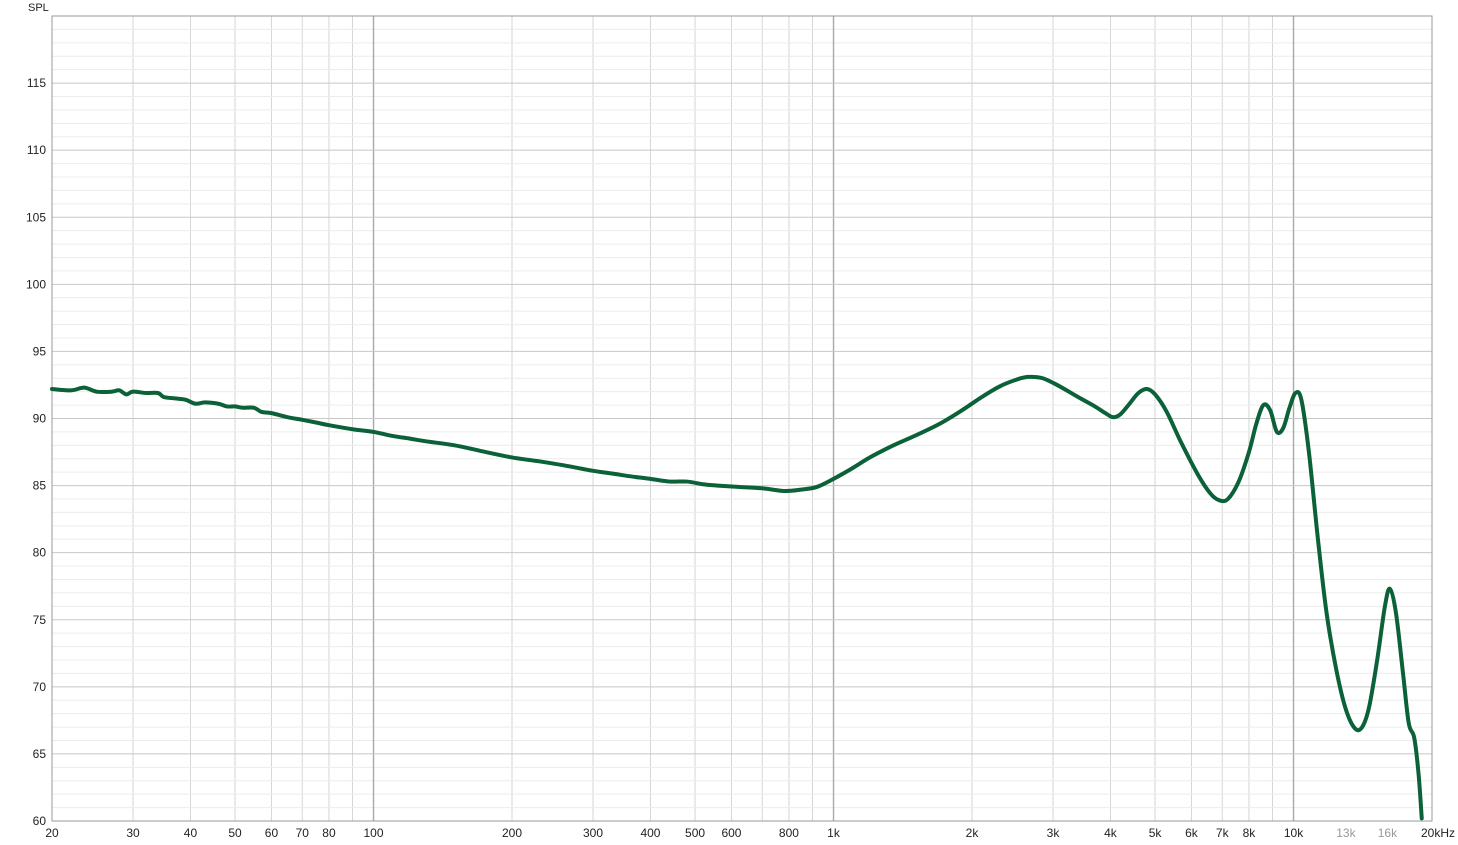 The width and height of the screenshot is (1458, 845). I want to click on x-tick-label: 80, so click(329, 833).